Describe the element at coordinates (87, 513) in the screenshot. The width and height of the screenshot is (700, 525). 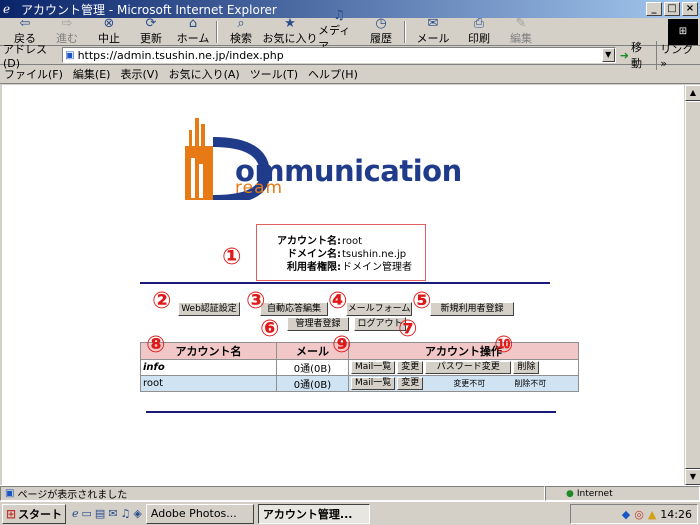
I see `desktop-quick-icon: ▭` at that location.